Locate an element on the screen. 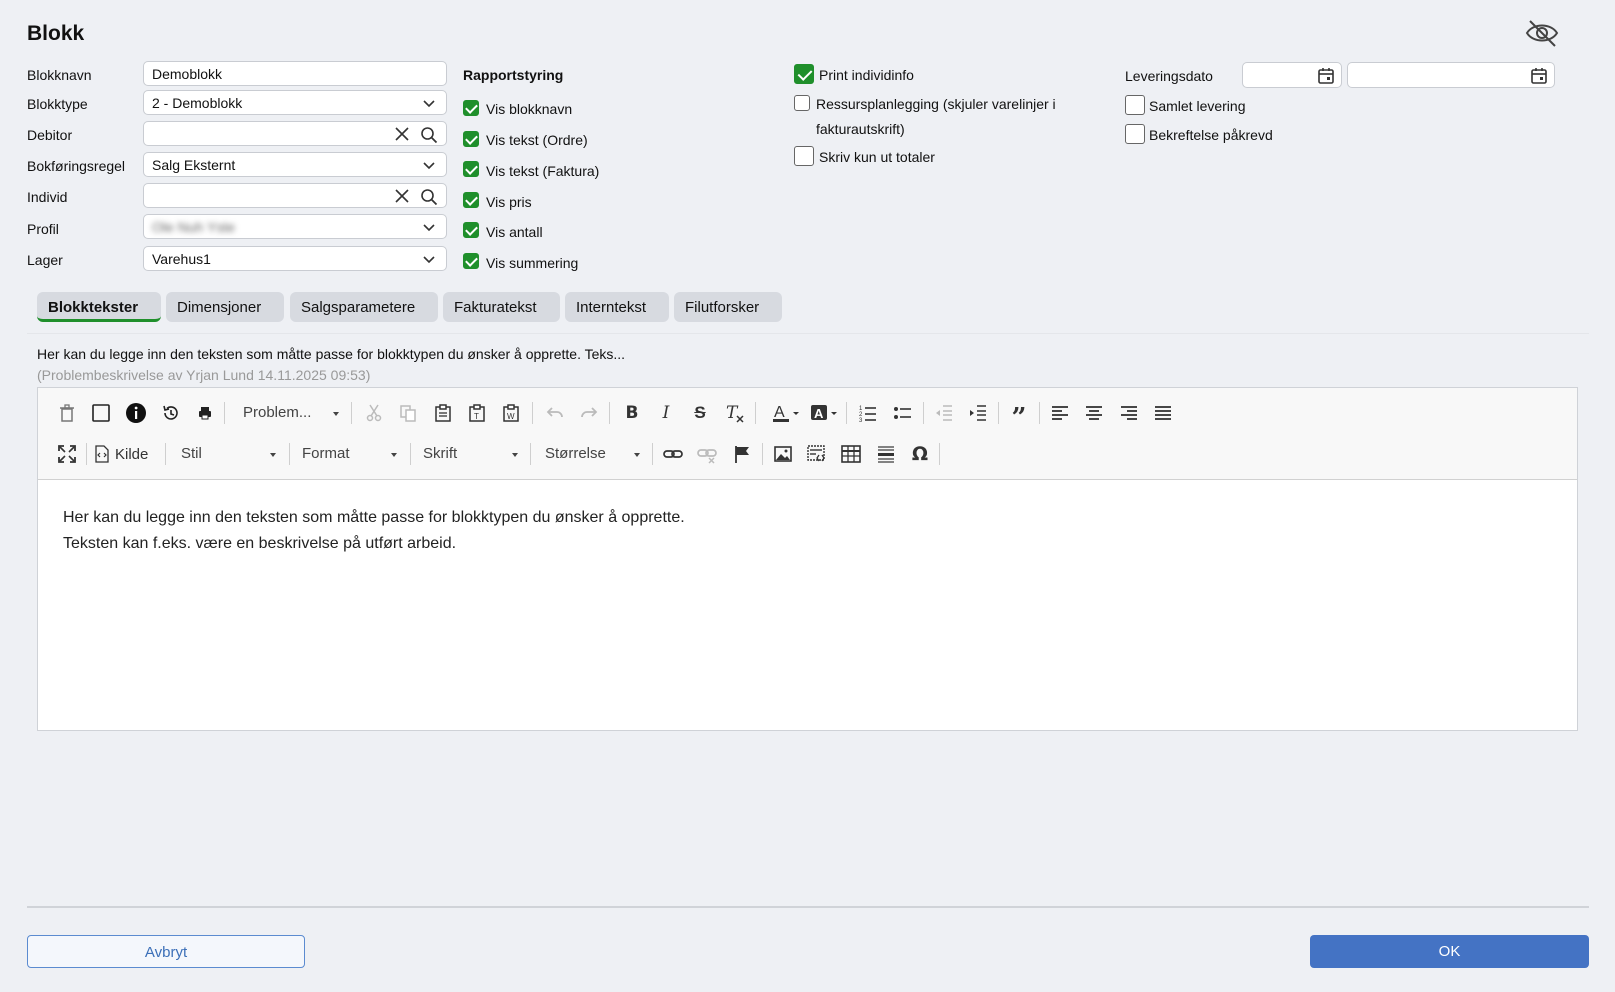  blokktype-select: 2 - Demoblokk is located at coordinates (295, 102).